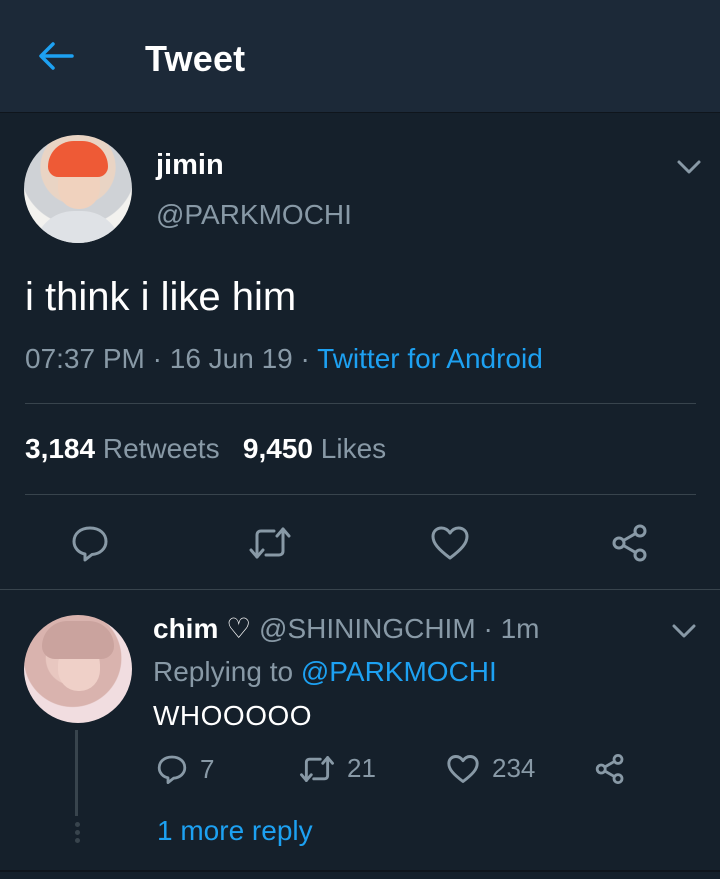  What do you see at coordinates (514, 768) in the screenshot?
I see `like-count: 234` at bounding box center [514, 768].